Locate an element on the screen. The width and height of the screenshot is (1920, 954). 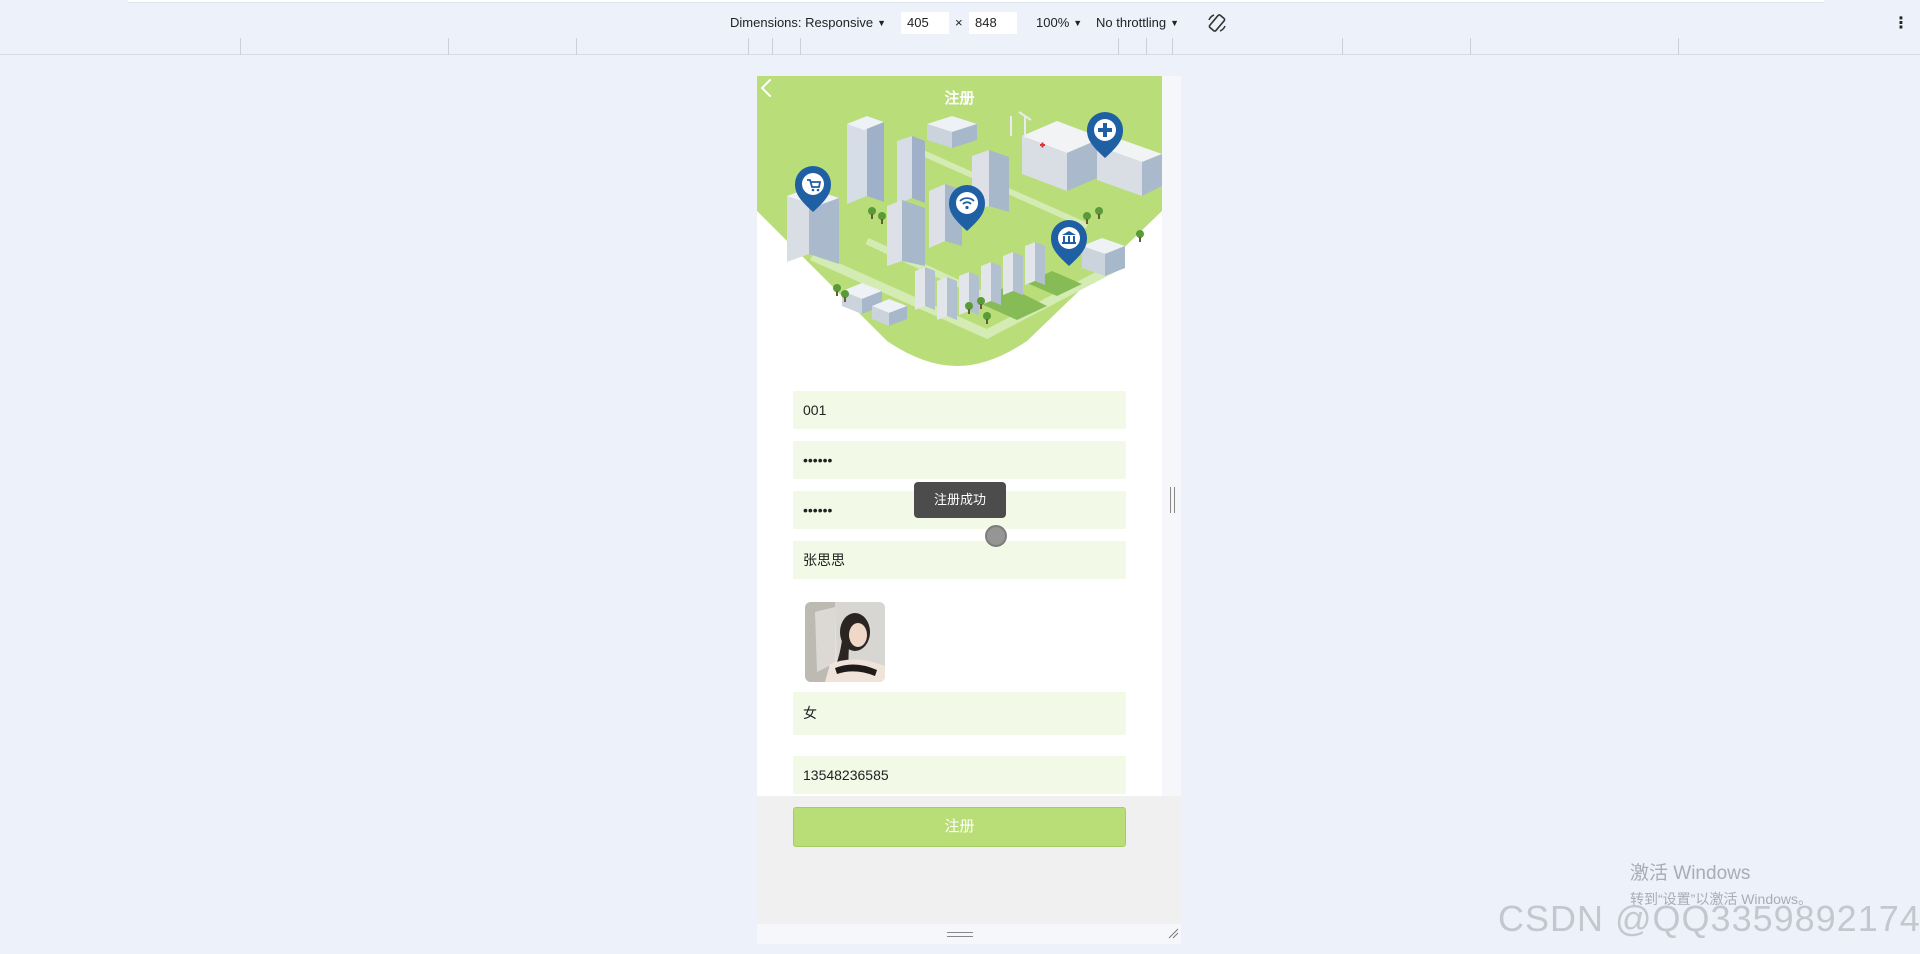
media-query-ruler is located at coordinates (960, 46).